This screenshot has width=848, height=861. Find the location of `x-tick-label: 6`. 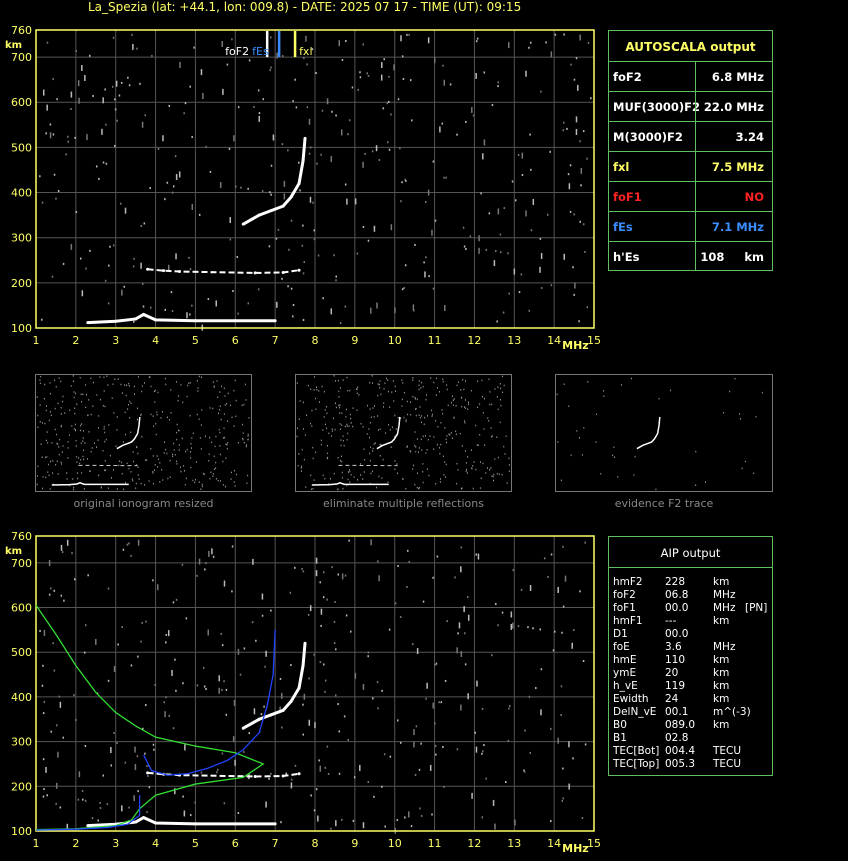

x-tick-label: 6 is located at coordinates (235, 843).